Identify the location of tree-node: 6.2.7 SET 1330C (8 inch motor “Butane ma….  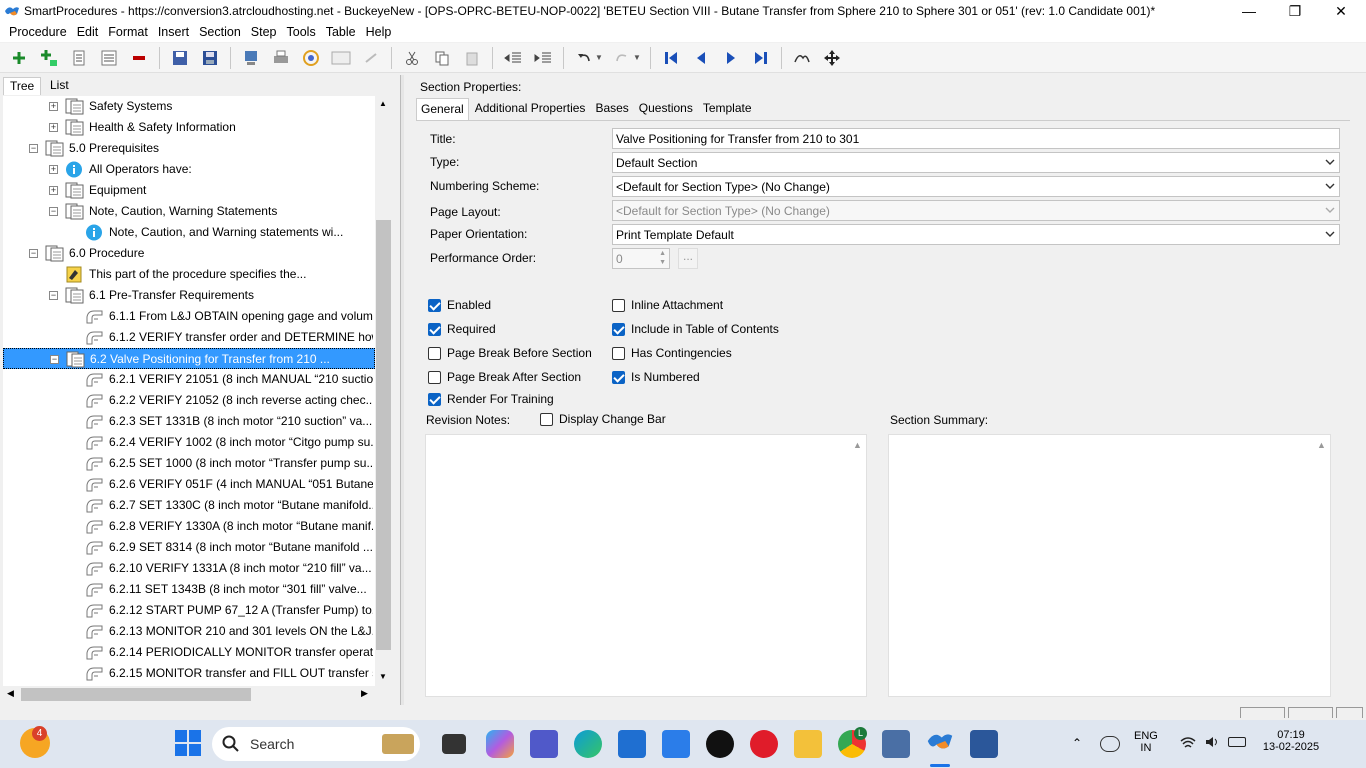
(189, 505).